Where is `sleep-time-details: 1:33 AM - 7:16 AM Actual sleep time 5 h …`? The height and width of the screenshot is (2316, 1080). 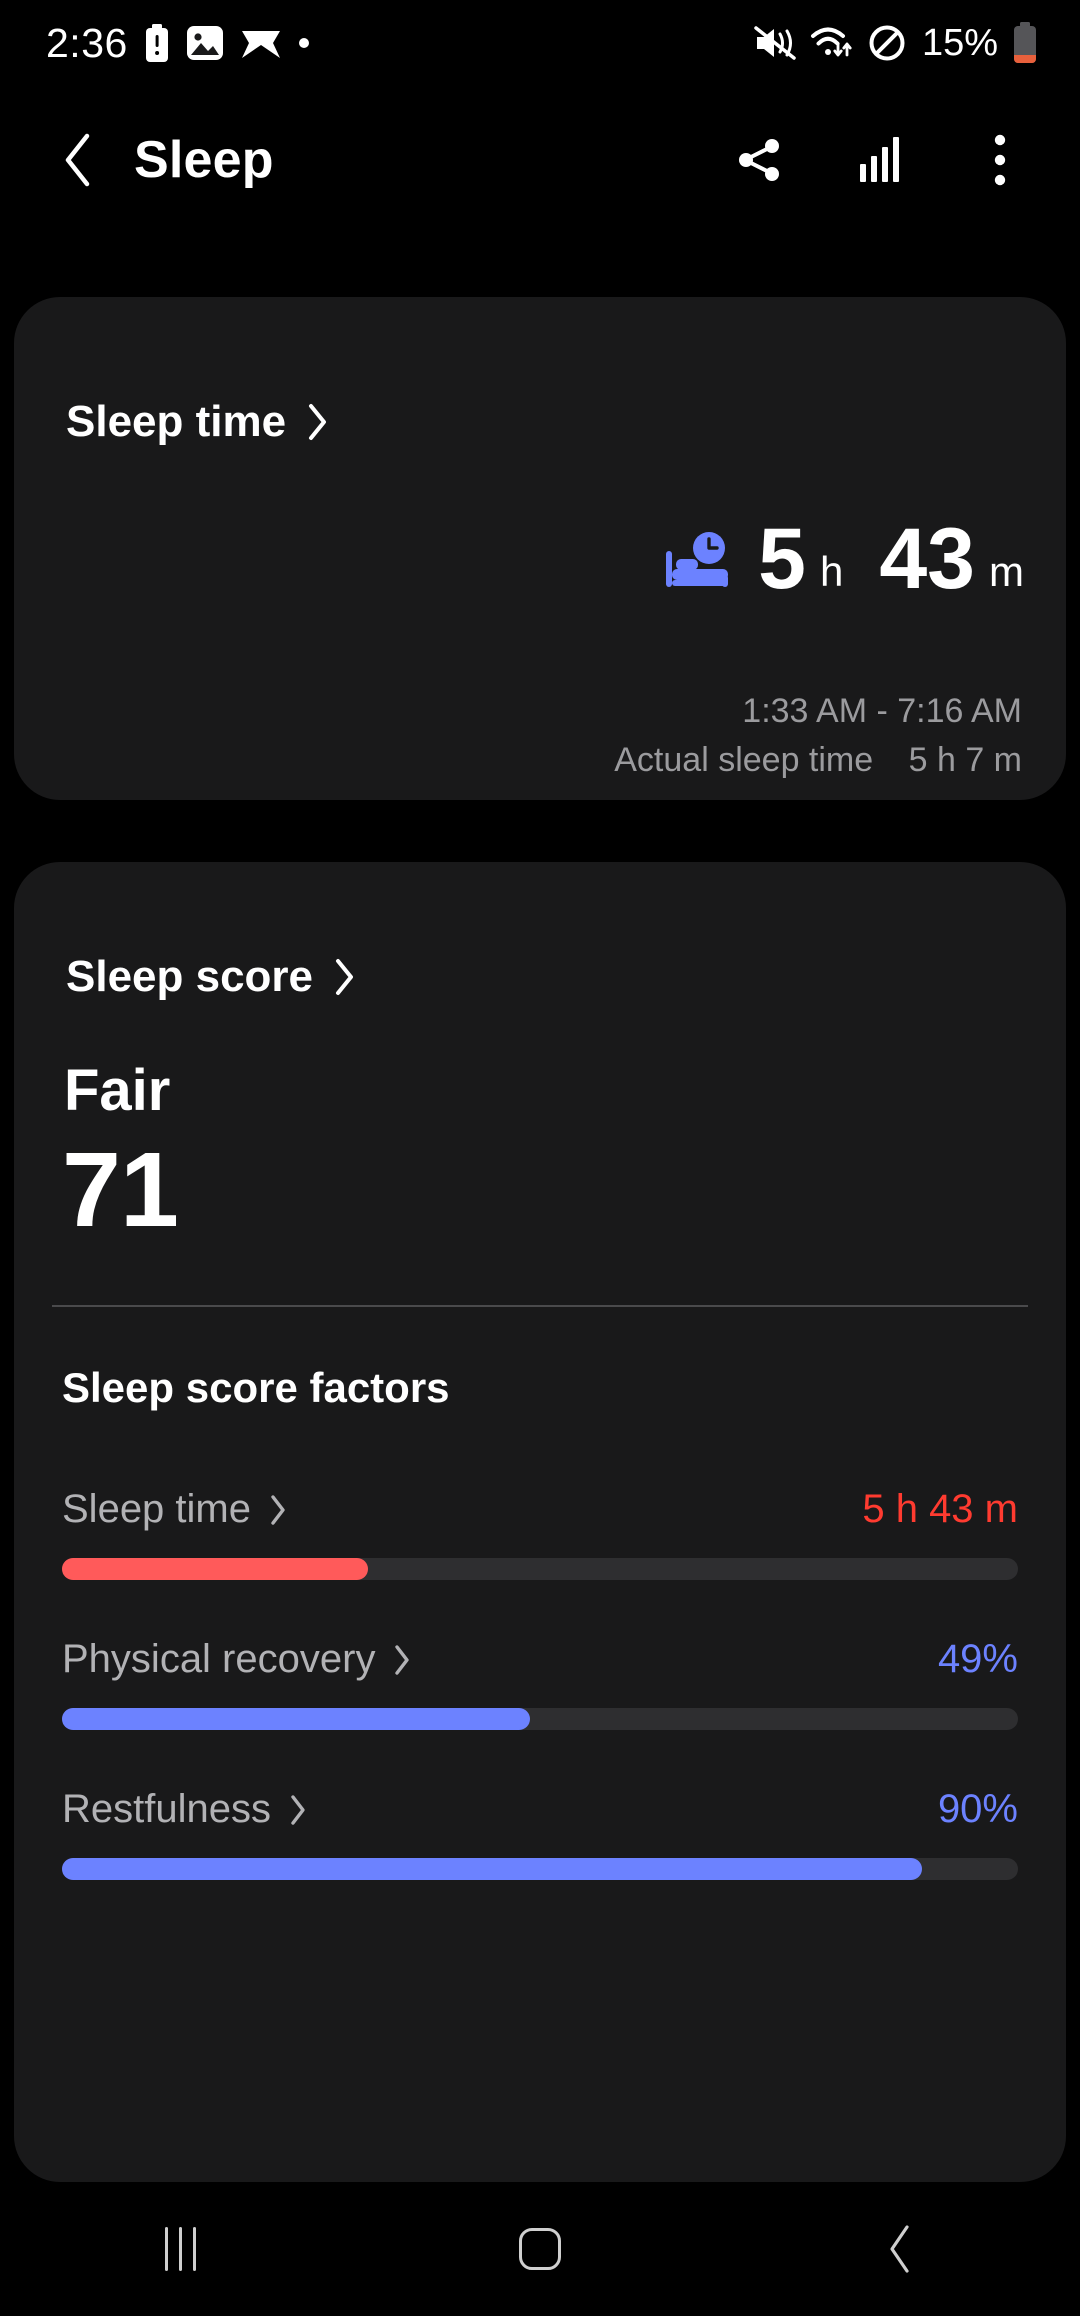
sleep-time-details: 1:33 AM - 7:16 AM Actual sleep time 5 h … is located at coordinates (818, 736).